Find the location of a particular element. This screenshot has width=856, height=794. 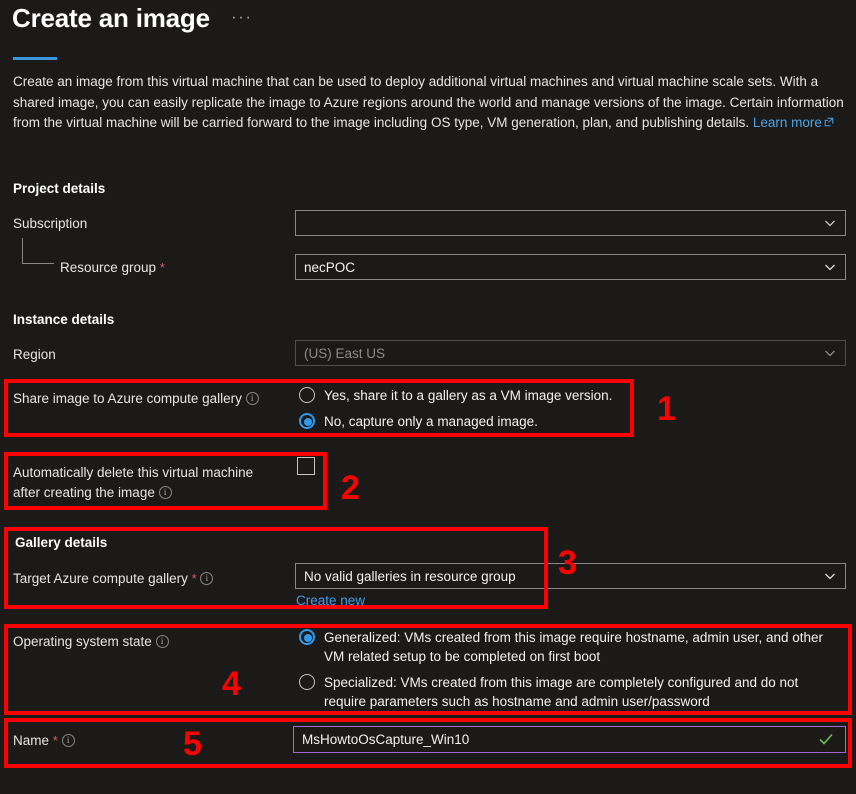

resource-group-value: necPOC is located at coordinates (330, 267).